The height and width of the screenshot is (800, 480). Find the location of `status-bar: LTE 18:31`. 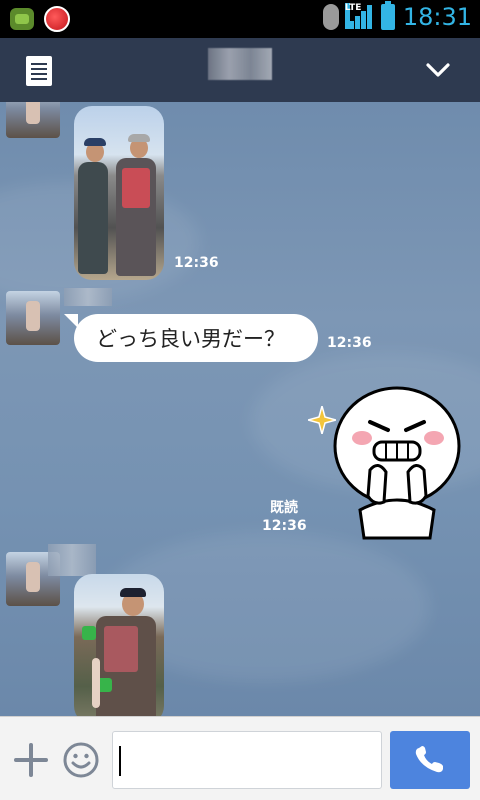

status-bar: LTE 18:31 is located at coordinates (240, 19).